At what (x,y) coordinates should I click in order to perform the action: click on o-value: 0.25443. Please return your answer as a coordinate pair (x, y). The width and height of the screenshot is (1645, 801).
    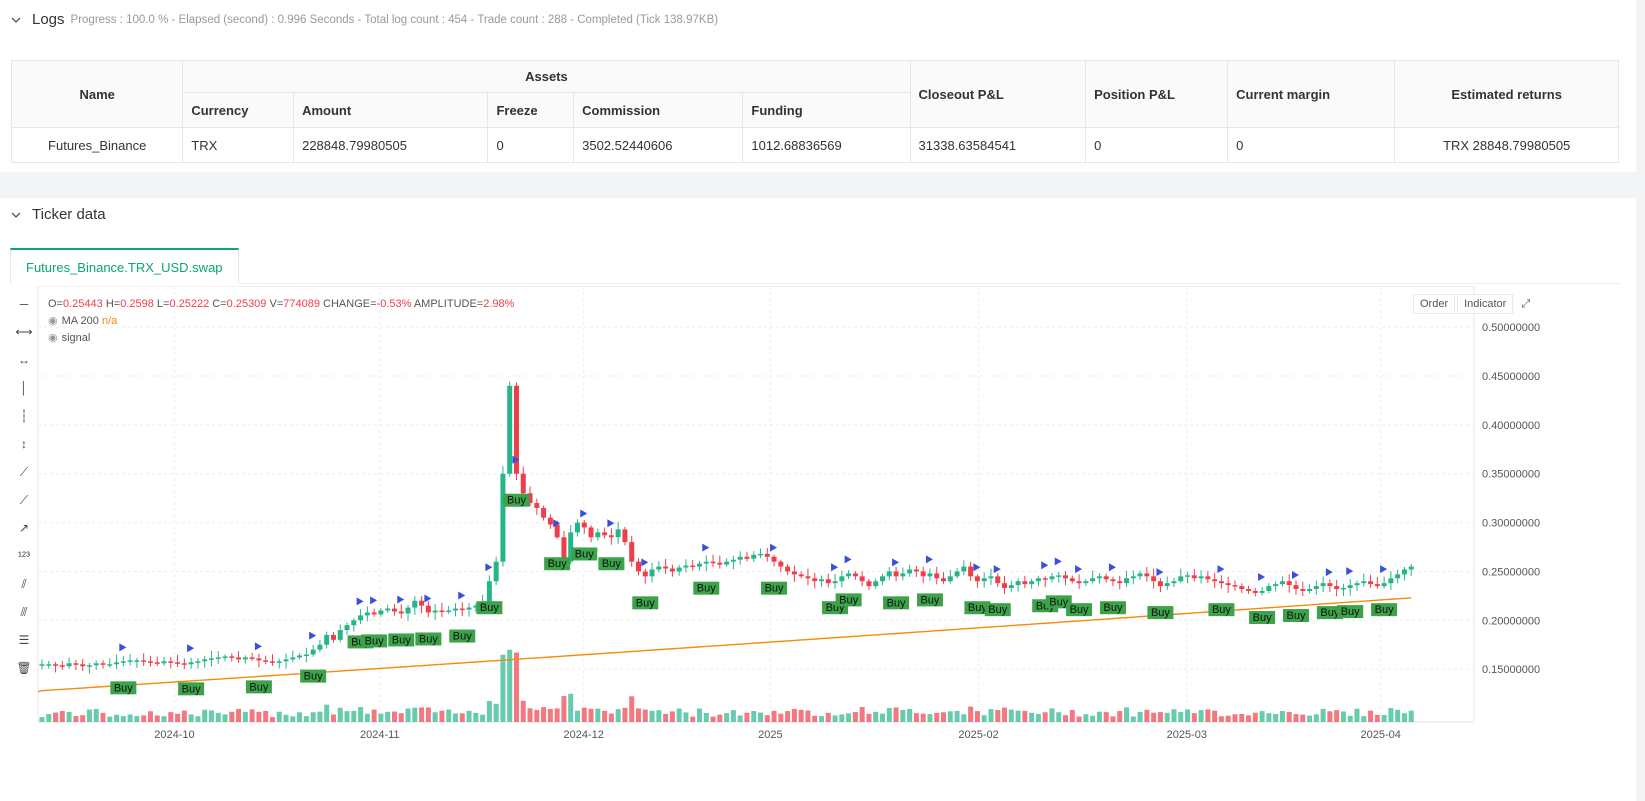
    Looking at the image, I should click on (82, 304).